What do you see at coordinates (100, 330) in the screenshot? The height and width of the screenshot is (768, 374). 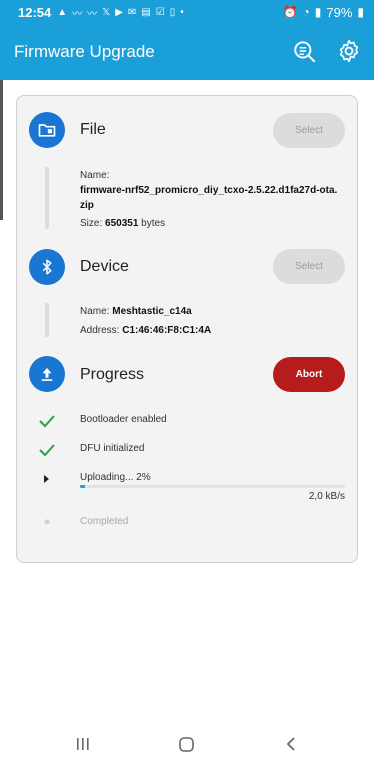 I see `device-address-label: Address:` at bounding box center [100, 330].